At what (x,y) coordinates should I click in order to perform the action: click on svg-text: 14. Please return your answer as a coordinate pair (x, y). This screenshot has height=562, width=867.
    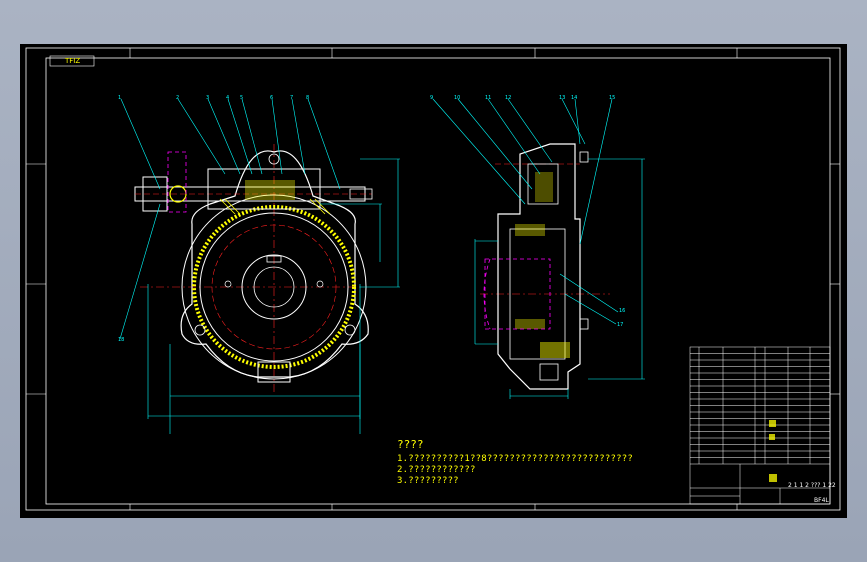
    Looking at the image, I should click on (574, 98).